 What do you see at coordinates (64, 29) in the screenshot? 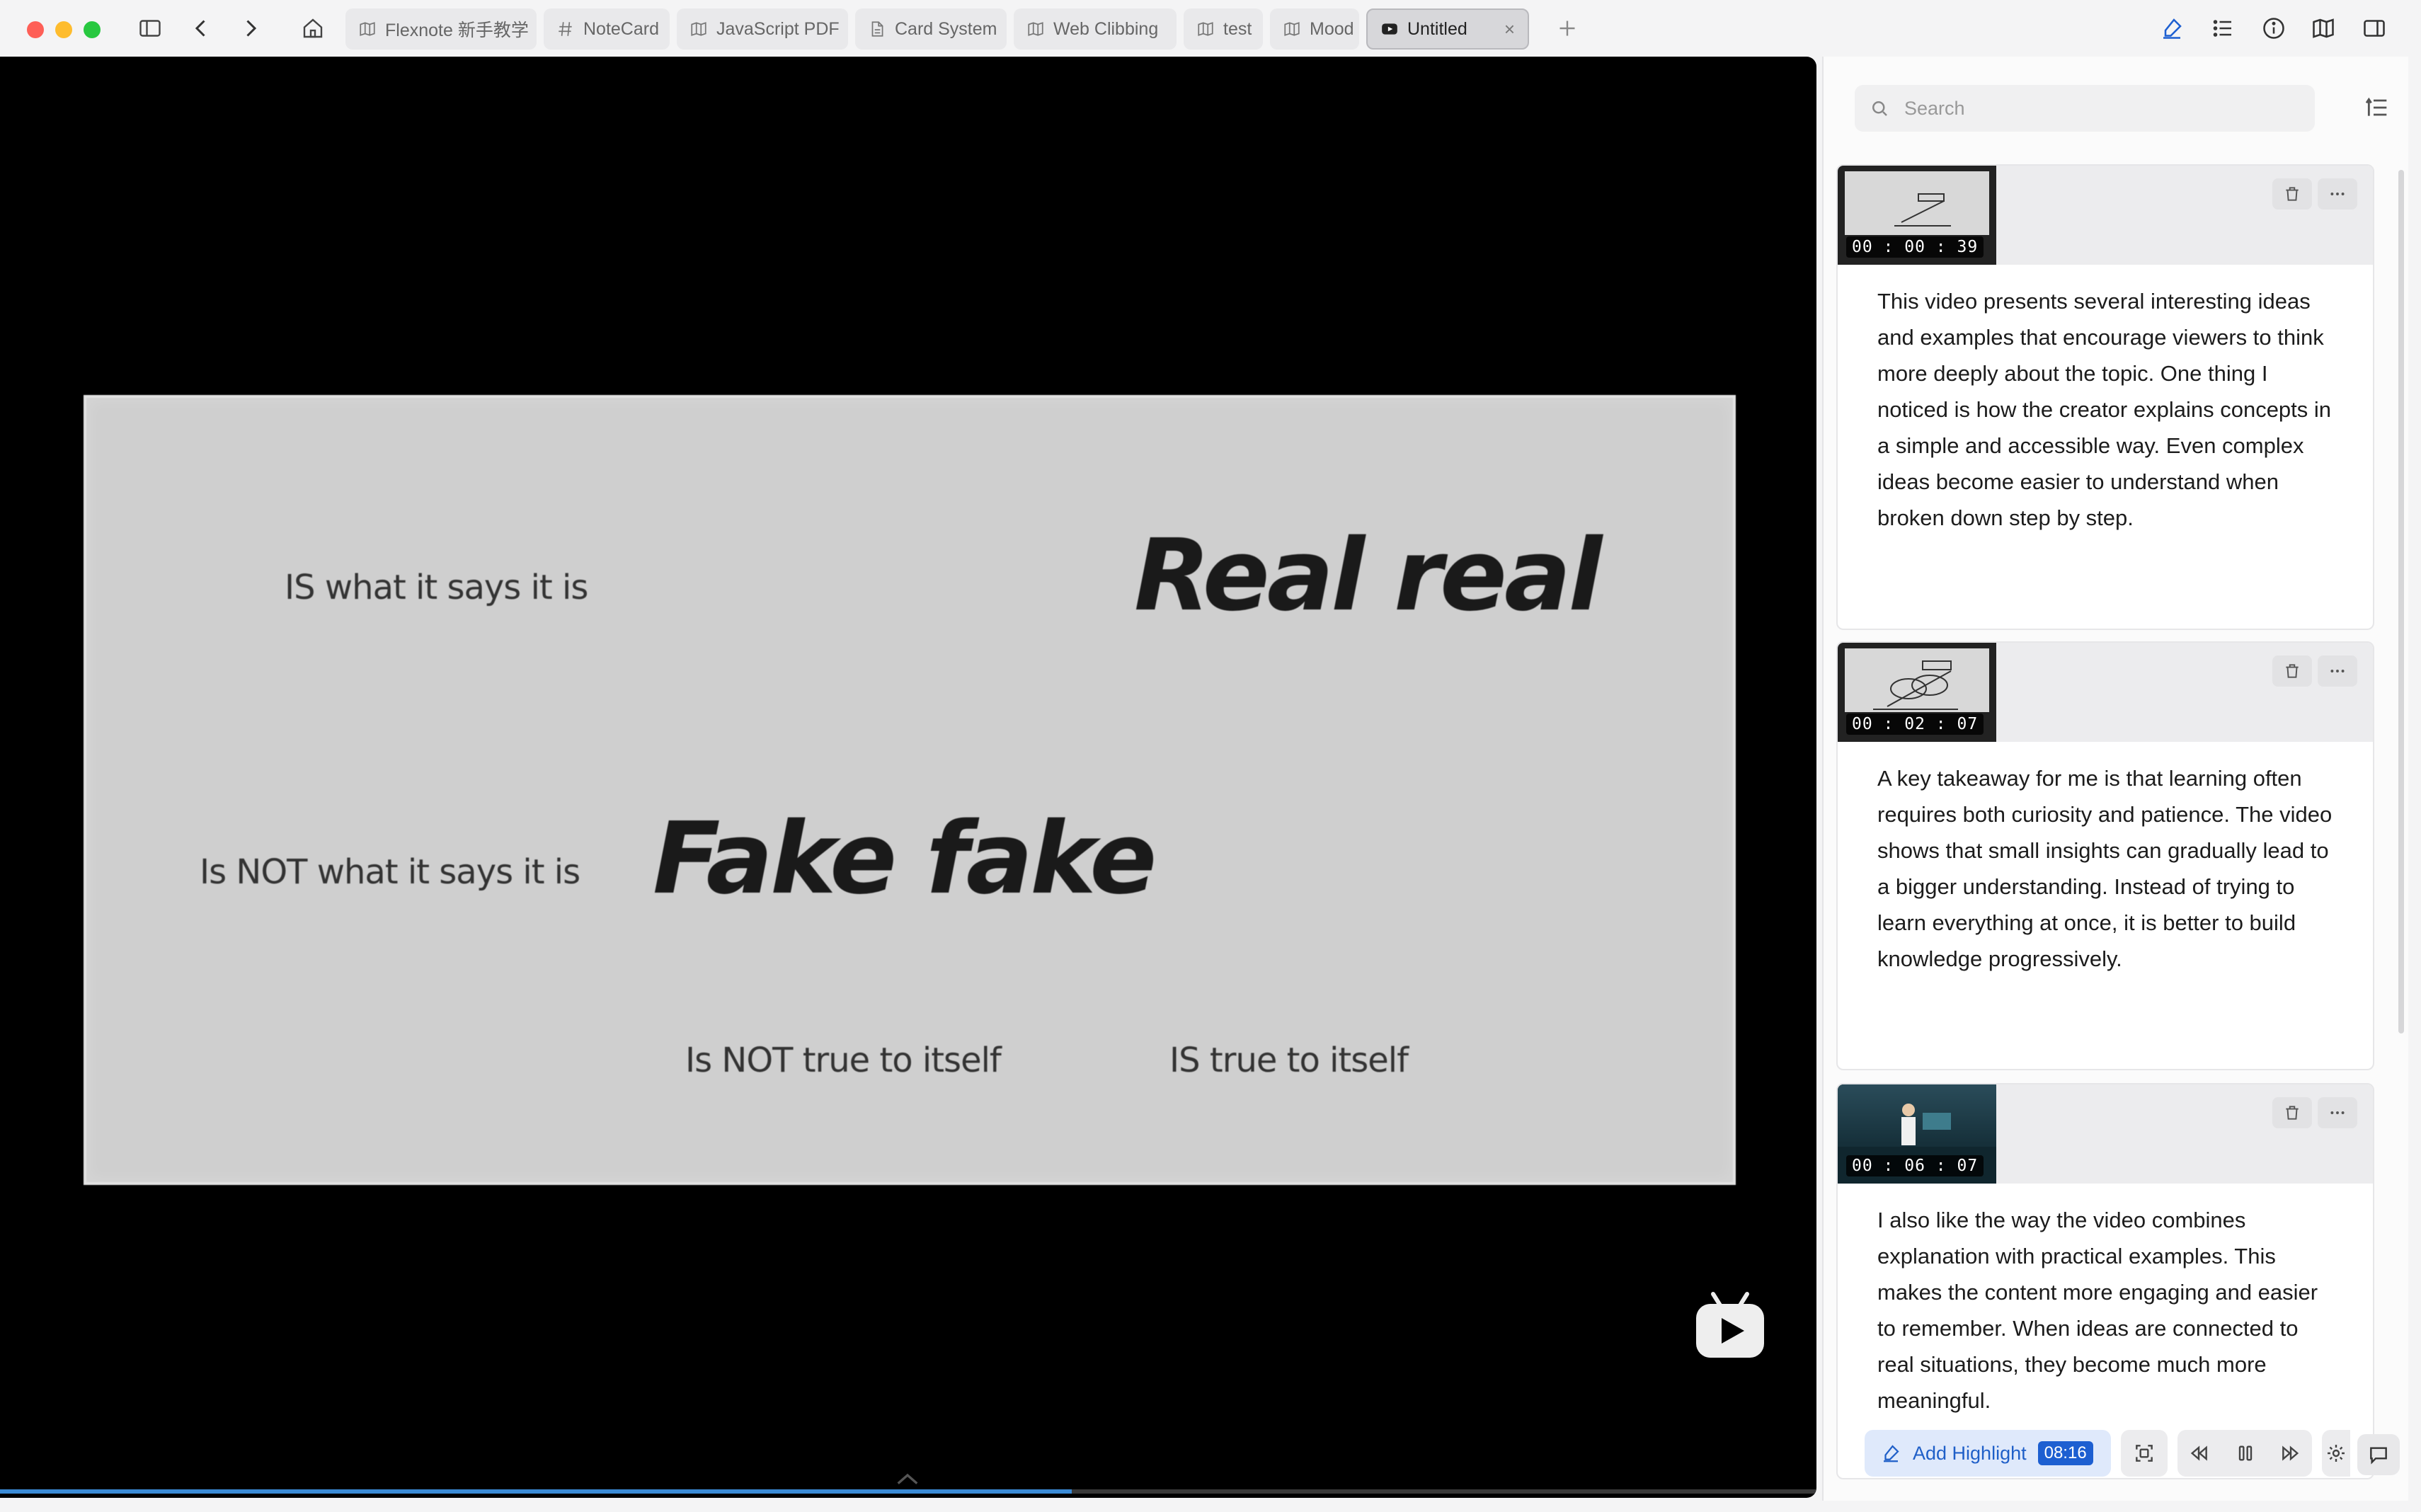
I see `minimize-window-button` at bounding box center [64, 29].